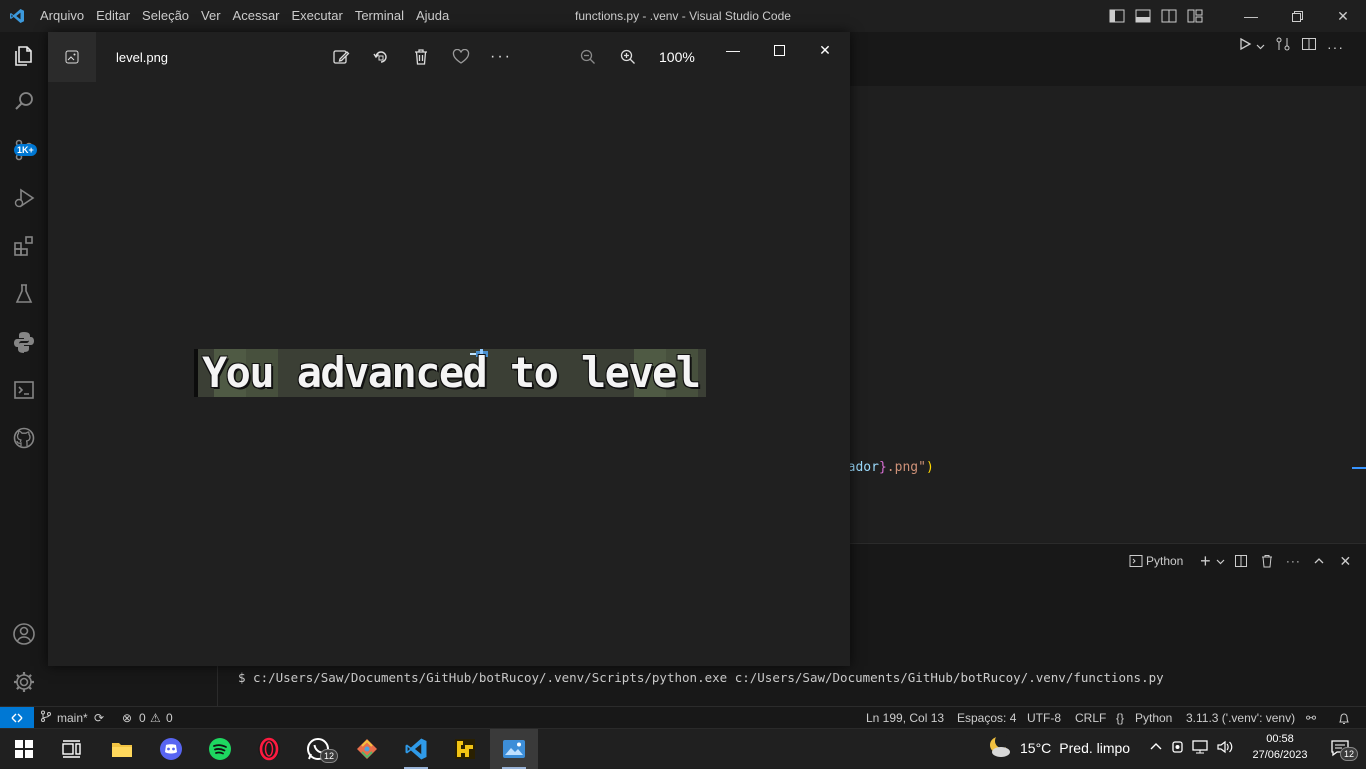 This screenshot has width=1366, height=769. What do you see at coordinates (72, 718) in the screenshot?
I see `branch-name: main*` at bounding box center [72, 718].